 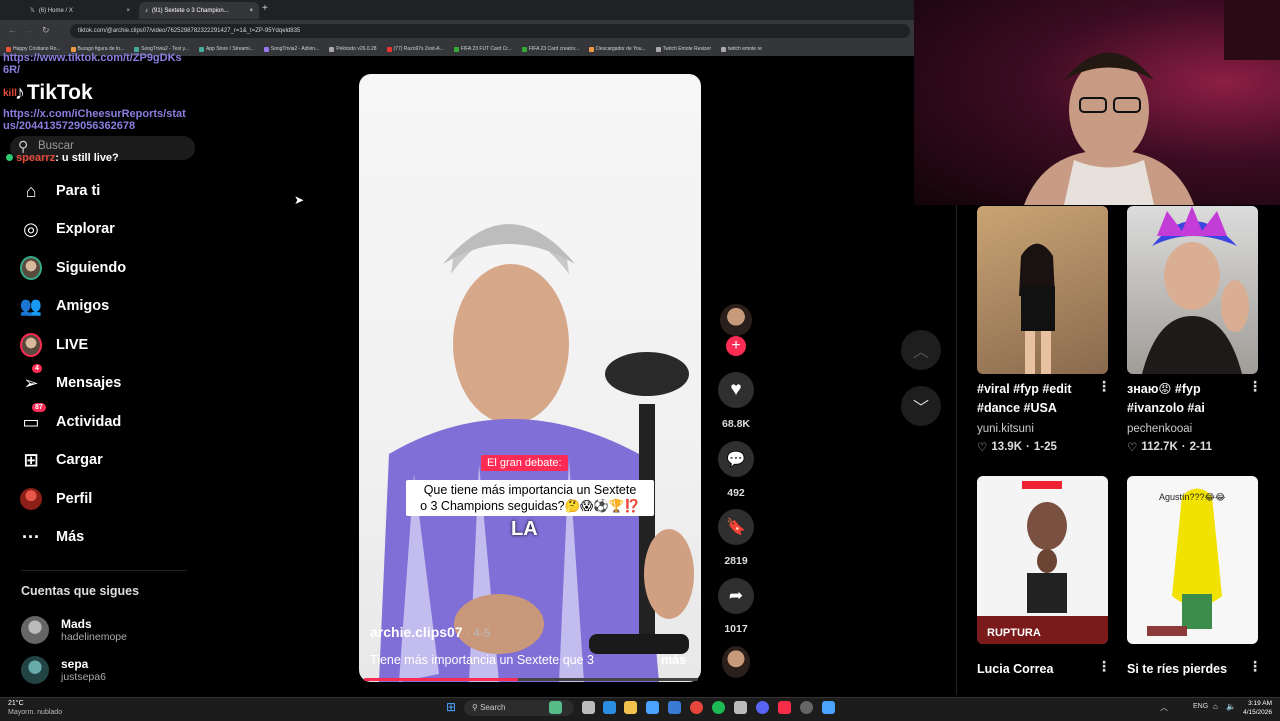 I want to click on bookmark-icon: 🔖, so click(x=736, y=527).